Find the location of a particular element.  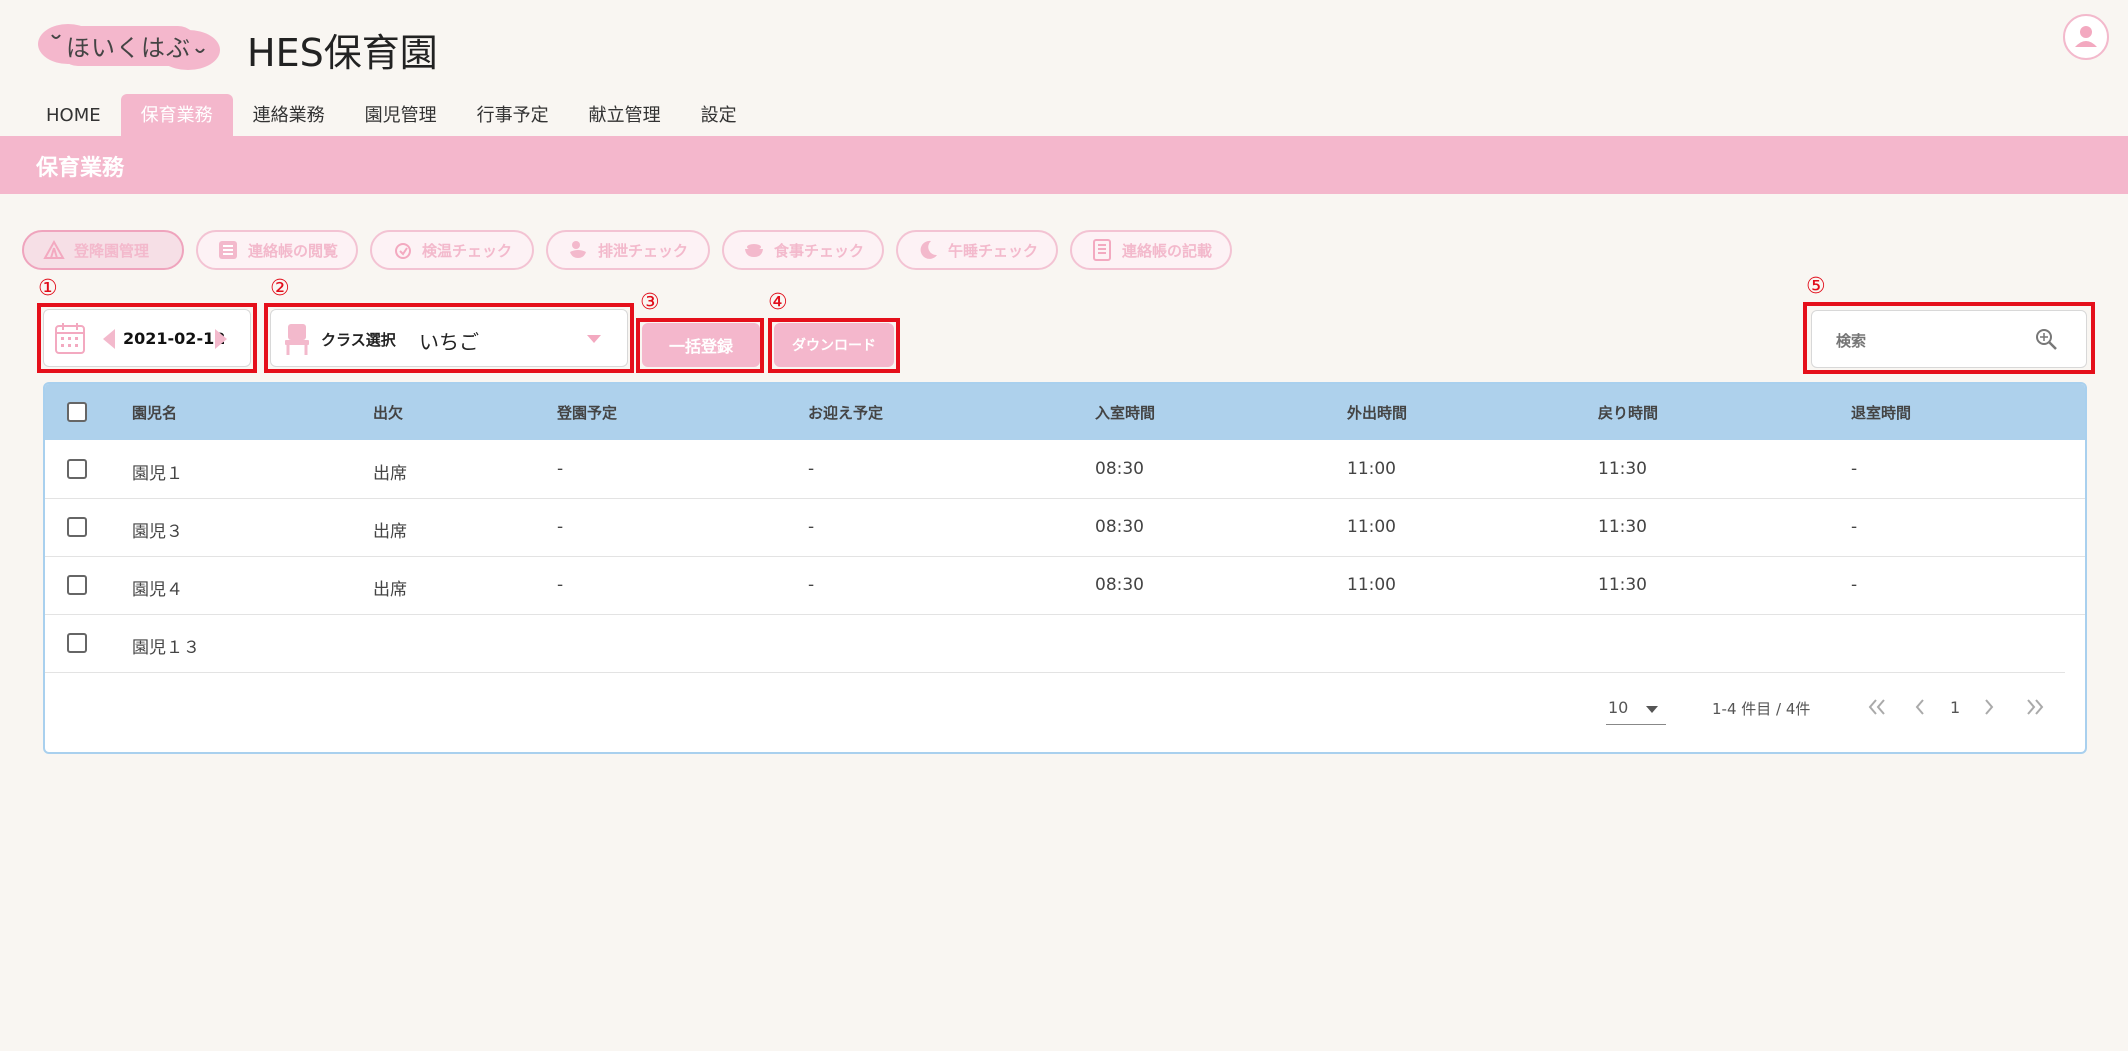

search-input is located at coordinates (1936, 341).